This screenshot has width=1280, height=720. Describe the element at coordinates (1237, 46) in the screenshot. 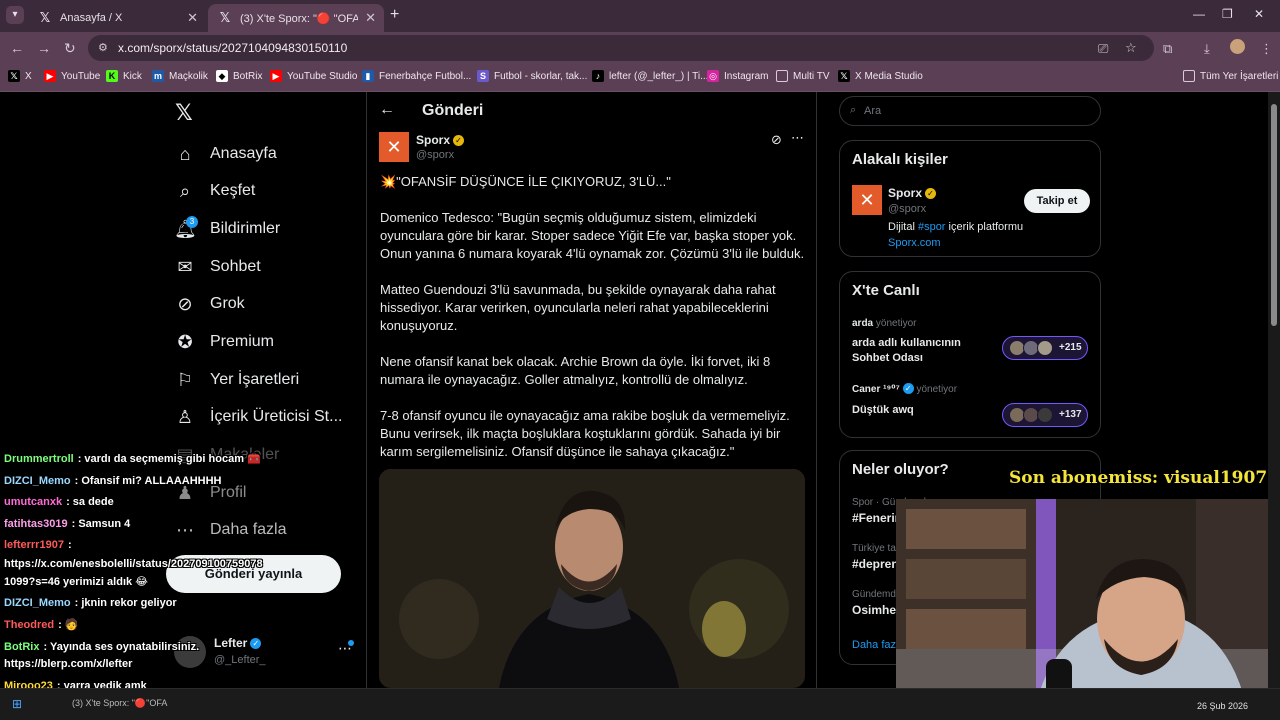

I see `profile-avatar-icon` at that location.